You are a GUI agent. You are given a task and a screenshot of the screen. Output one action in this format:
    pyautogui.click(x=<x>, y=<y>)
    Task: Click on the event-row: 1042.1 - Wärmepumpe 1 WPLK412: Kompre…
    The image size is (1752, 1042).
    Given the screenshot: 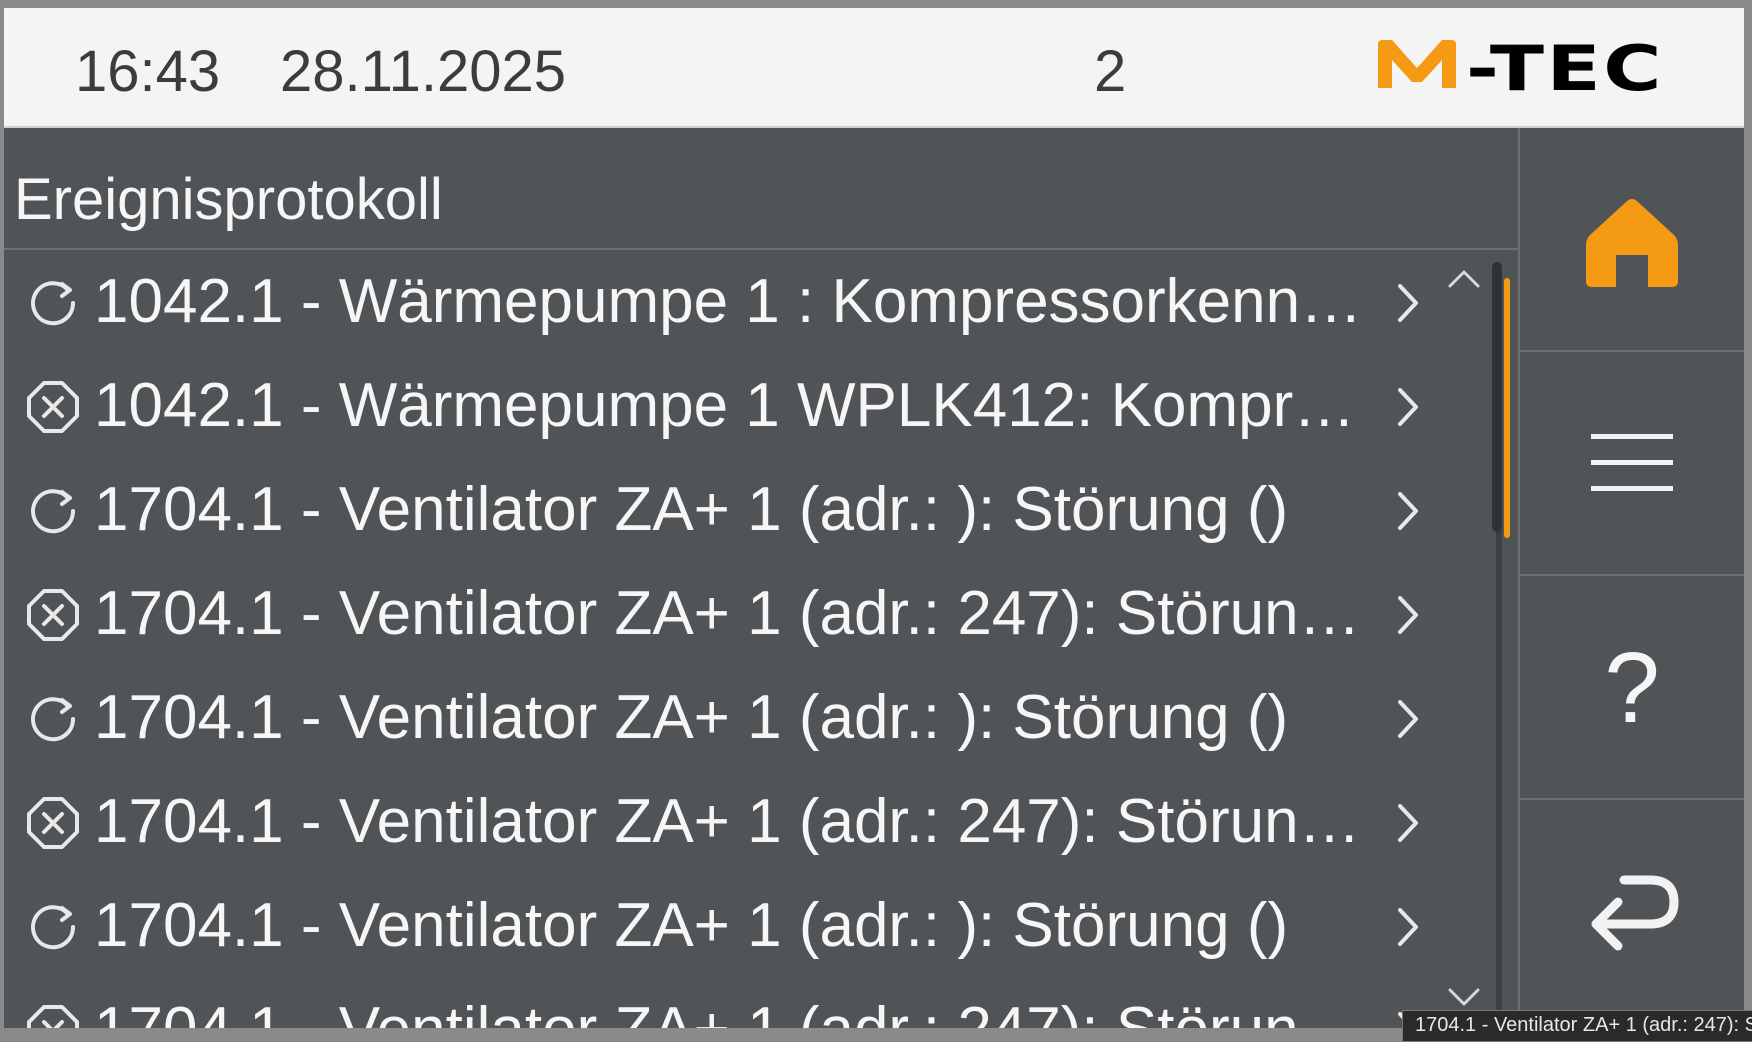 What is the action you would take?
    pyautogui.click(x=739, y=406)
    